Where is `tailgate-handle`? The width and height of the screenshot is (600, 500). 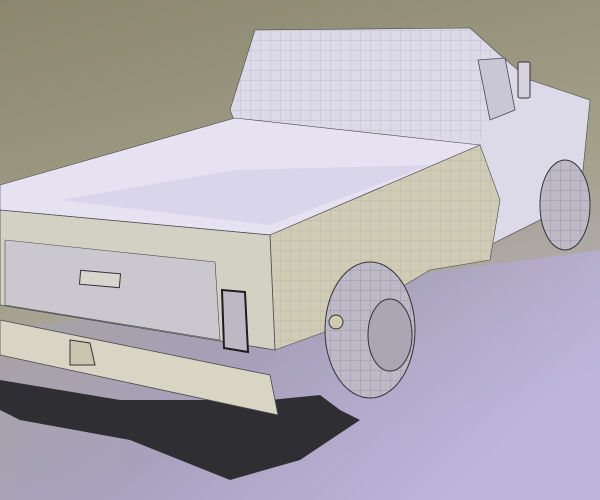 tailgate-handle is located at coordinates (100, 279).